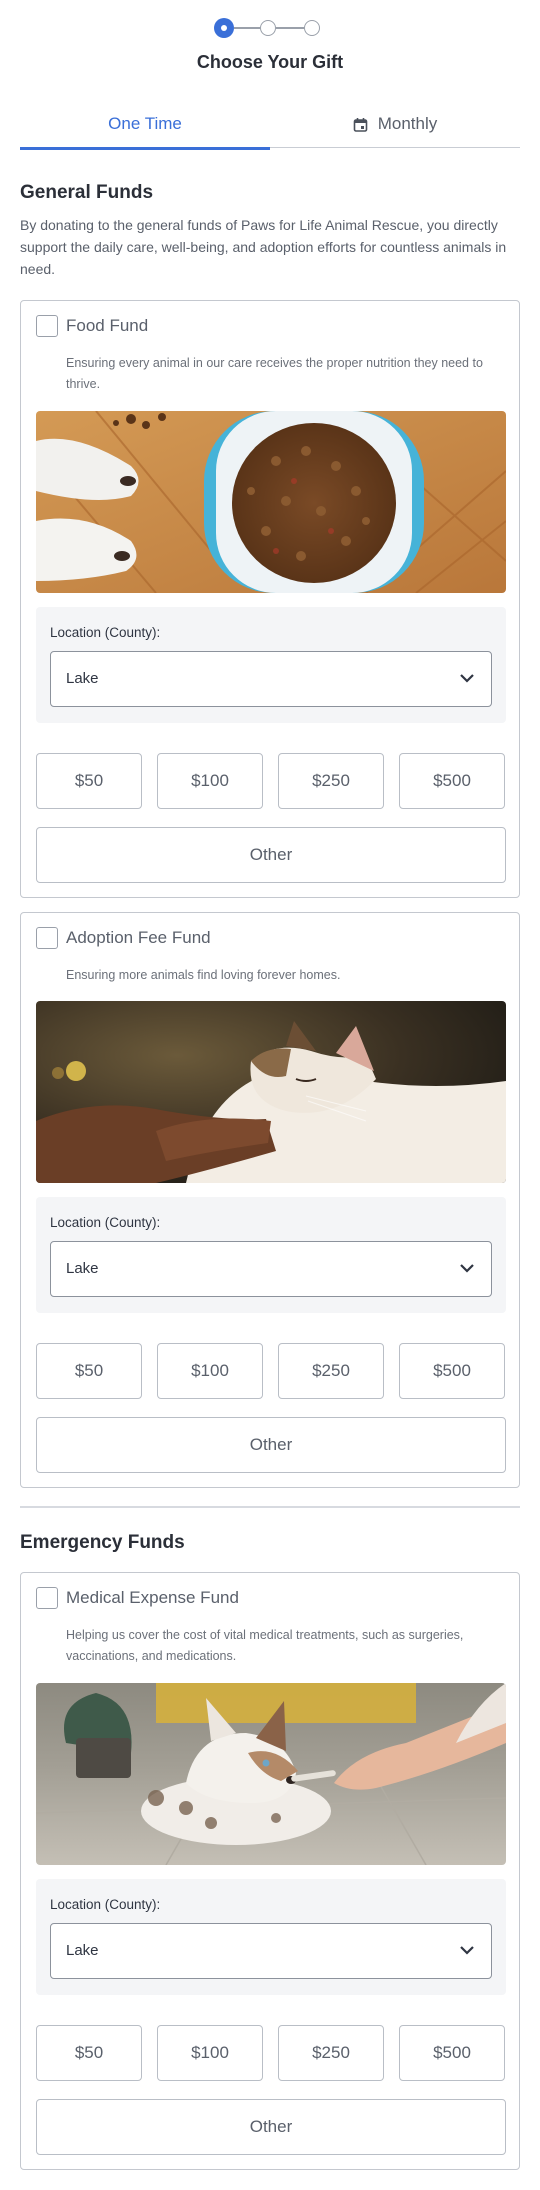 This screenshot has width=540, height=2190. Describe the element at coordinates (270, 1507) in the screenshot. I see `section-divider` at that location.